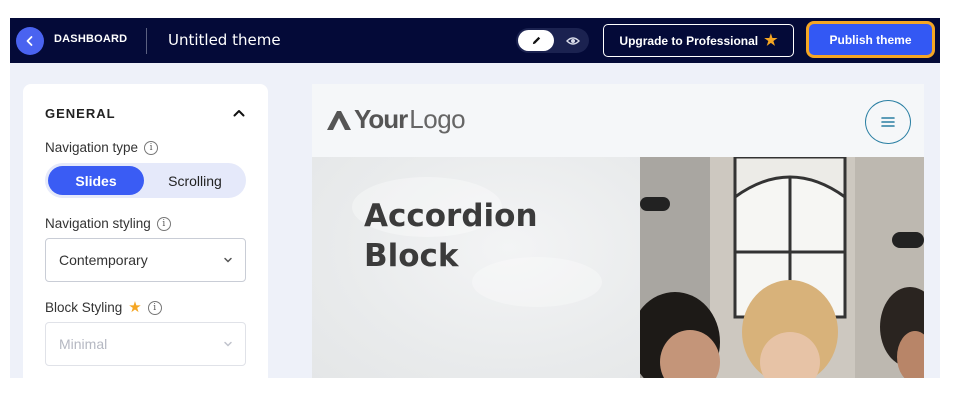 Image resolution: width=954 pixels, height=400 pixels. I want to click on menu-button, so click(888, 122).